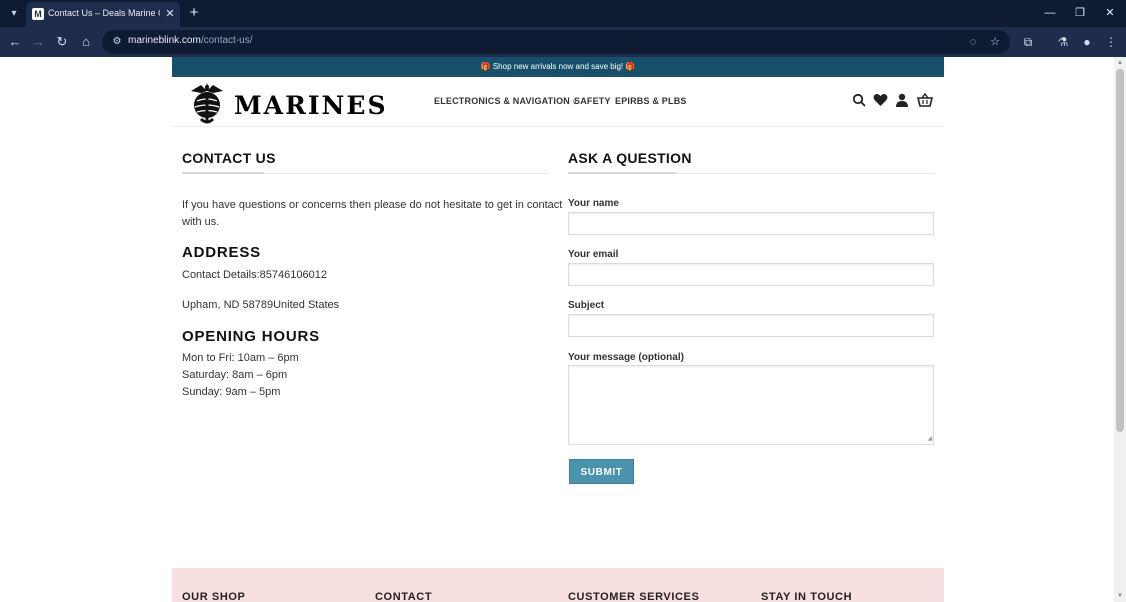  I want to click on restore-icon: ❐, so click(1080, 13).